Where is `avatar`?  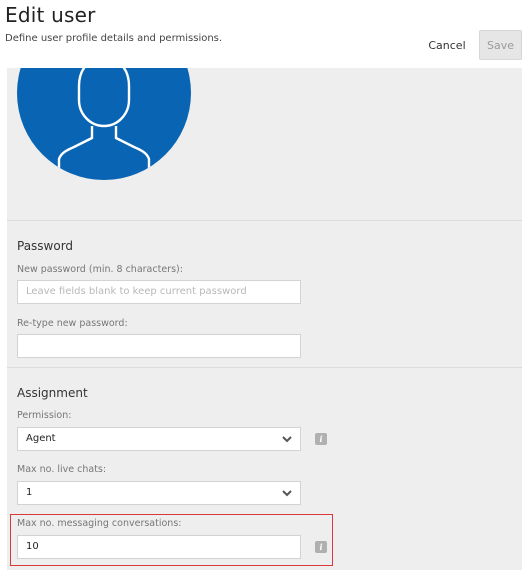
avatar is located at coordinates (104, 124).